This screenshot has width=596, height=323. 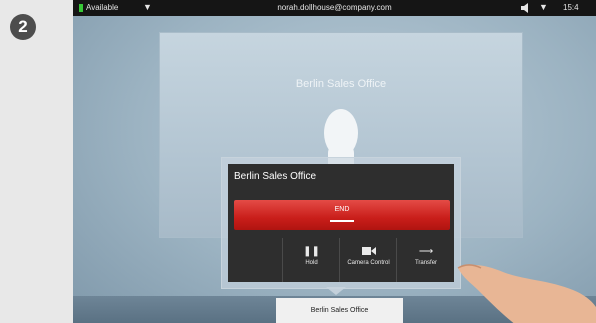 What do you see at coordinates (571, 7) in the screenshot?
I see `clock: 15:4` at bounding box center [571, 7].